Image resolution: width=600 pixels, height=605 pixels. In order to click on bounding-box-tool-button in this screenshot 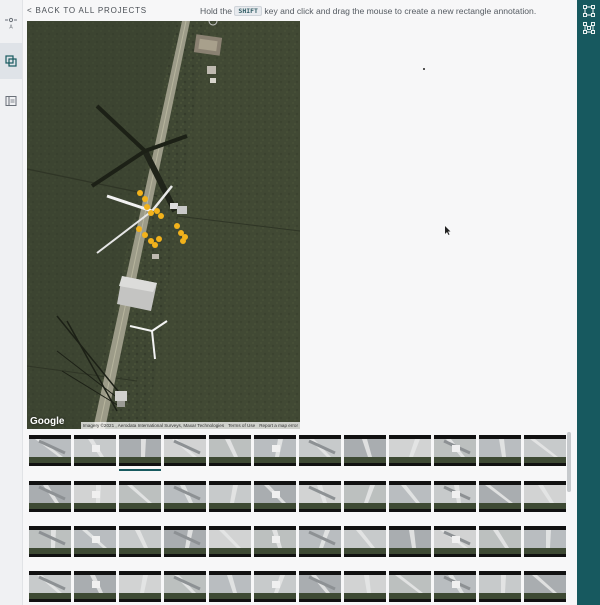, I will do `click(588, 10)`.